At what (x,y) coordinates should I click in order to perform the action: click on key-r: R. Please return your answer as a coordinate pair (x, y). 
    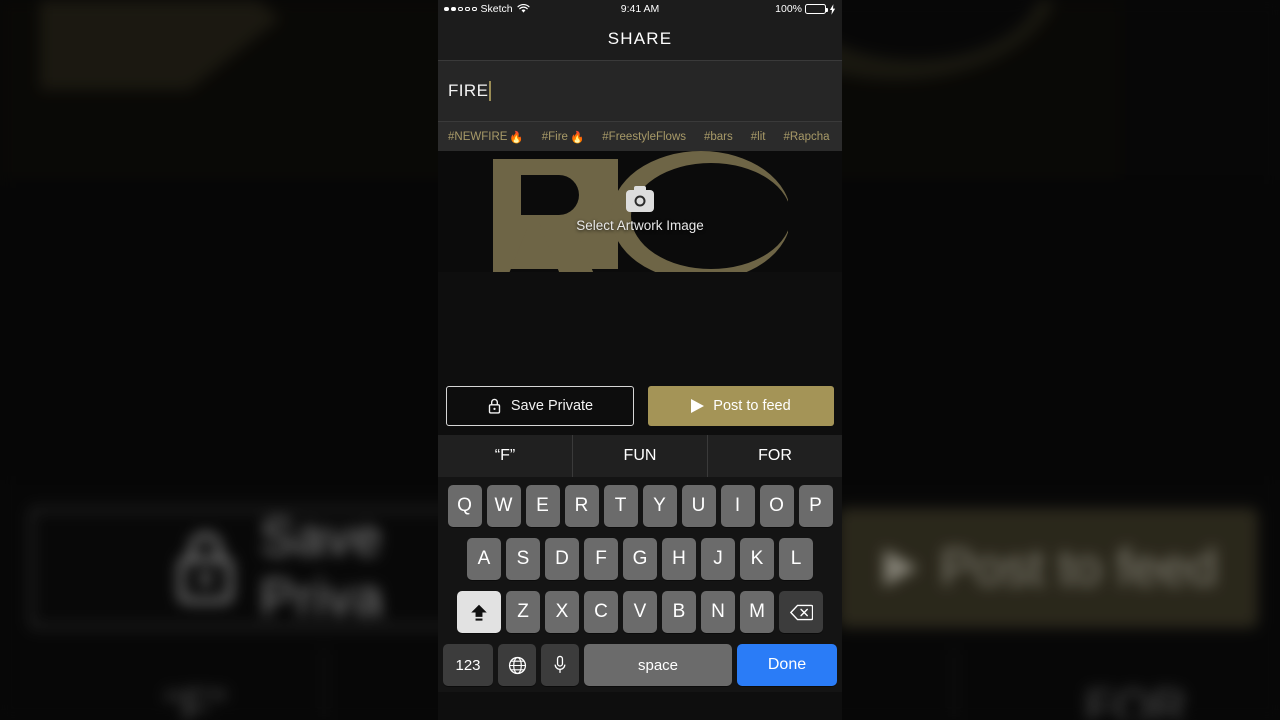
    Looking at the image, I should click on (581, 506).